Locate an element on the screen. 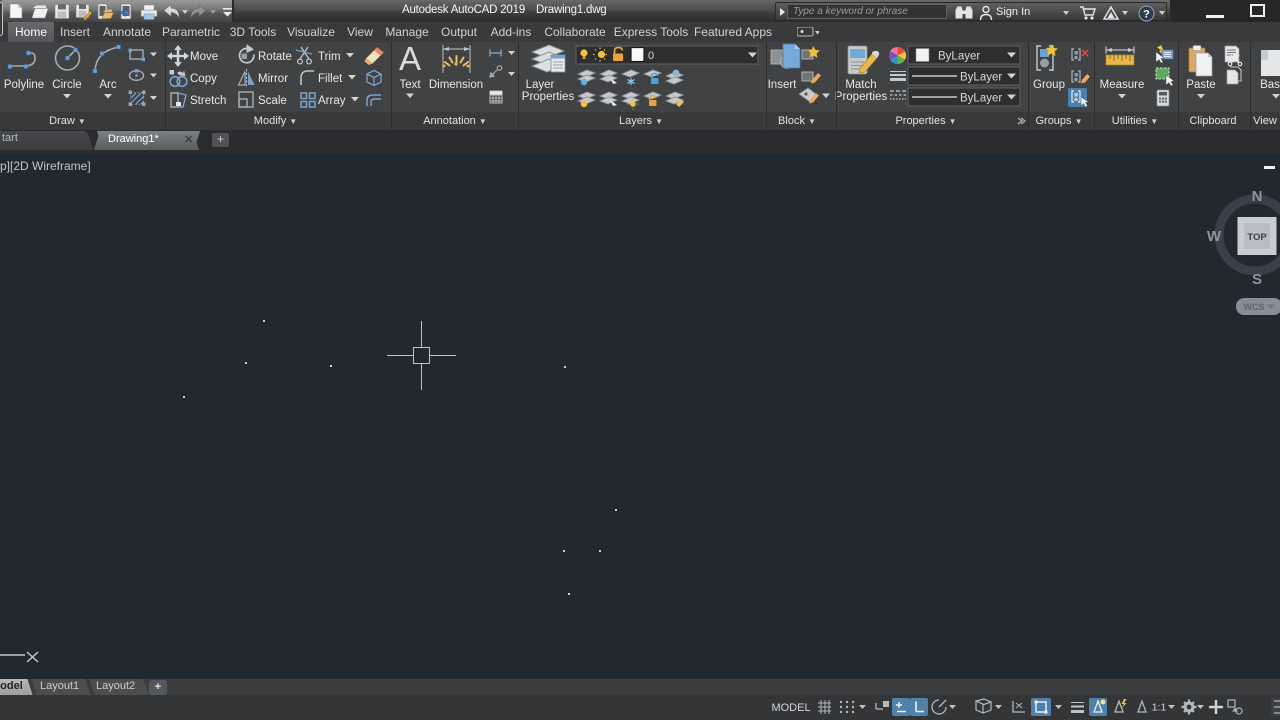  svg-text: N is located at coordinates (1257, 196).